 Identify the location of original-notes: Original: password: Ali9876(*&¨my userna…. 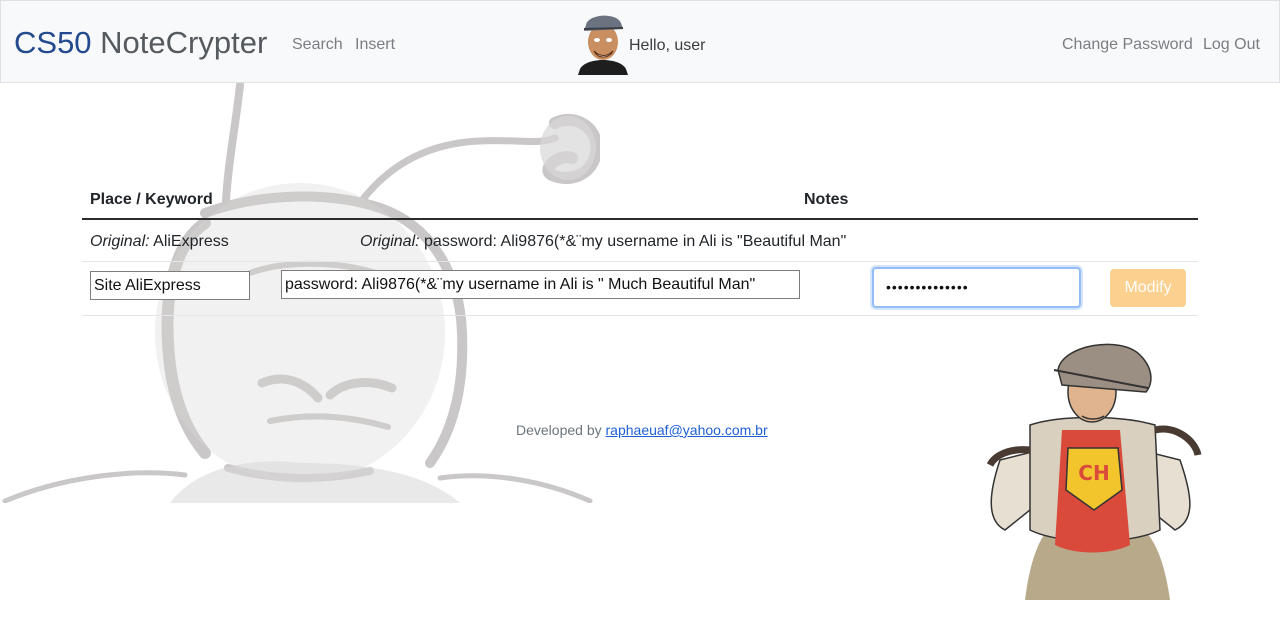
(603, 242).